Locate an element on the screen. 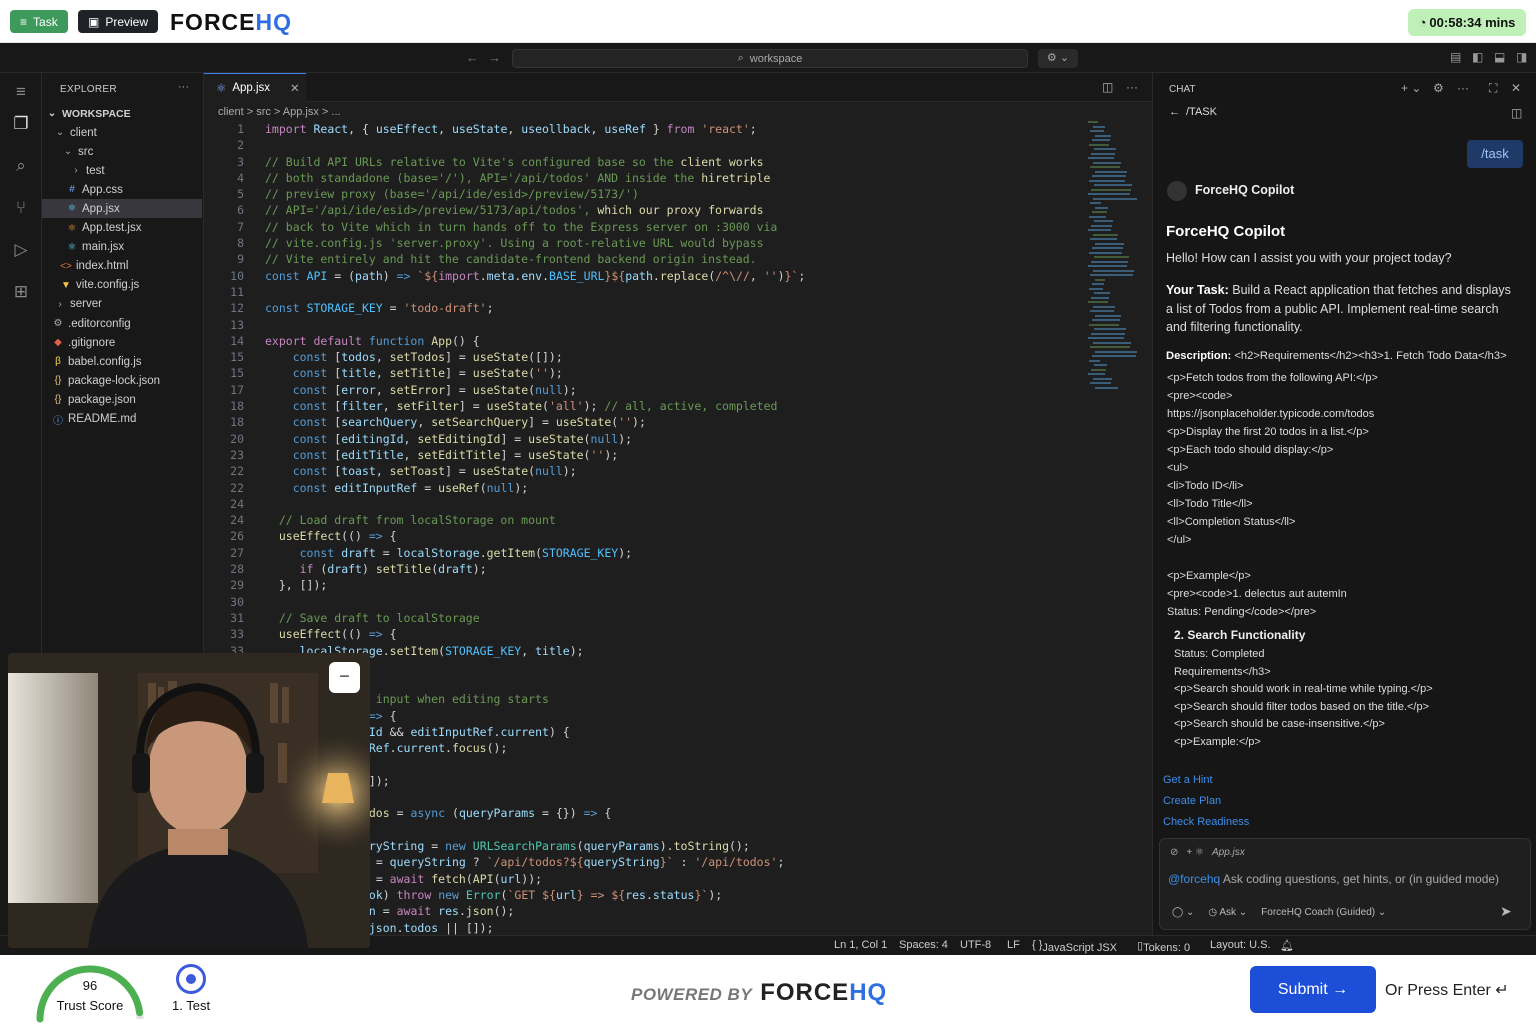  add-icon: + ⌄ is located at coordinates (1411, 88).